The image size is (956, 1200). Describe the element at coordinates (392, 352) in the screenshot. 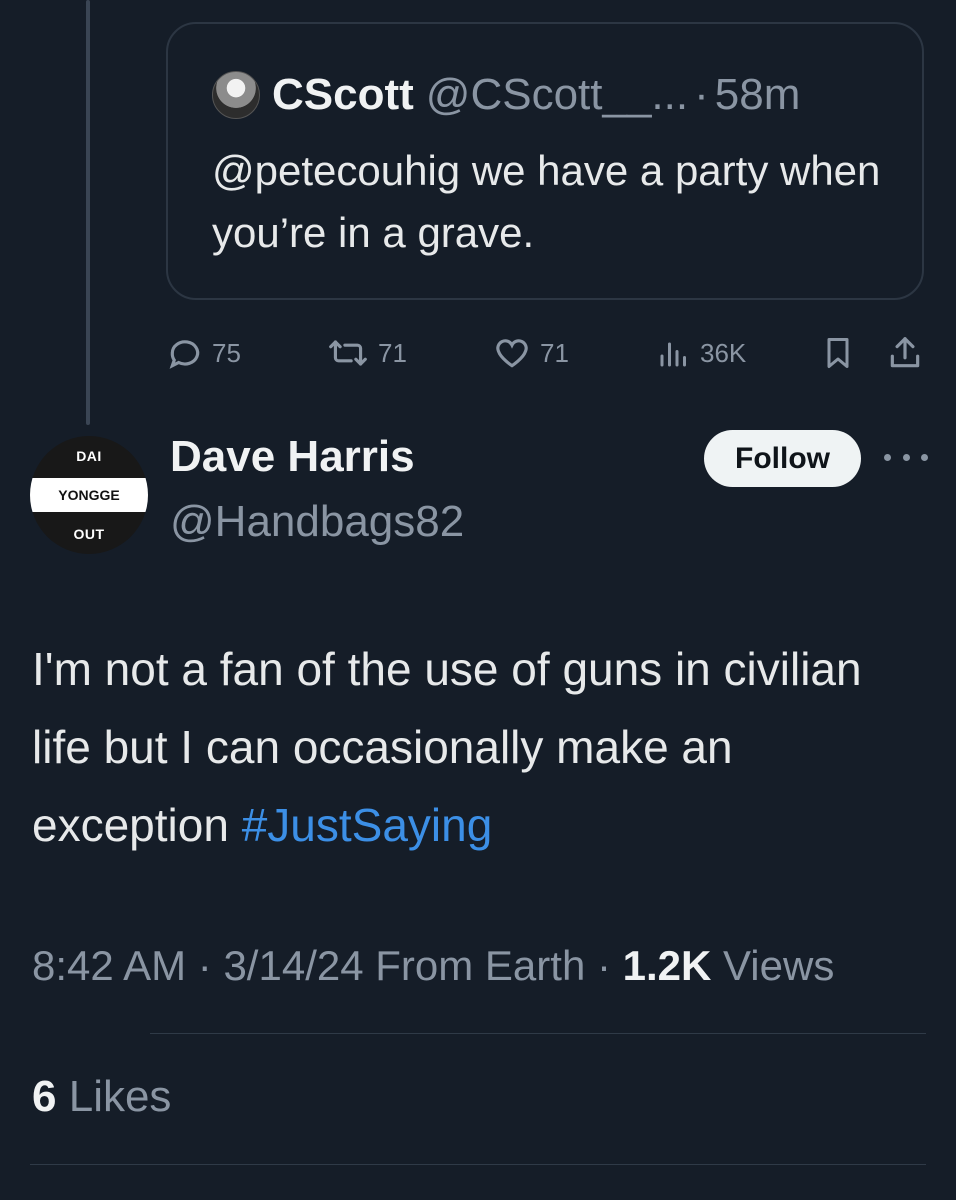

I see `repost-count: 71` at that location.